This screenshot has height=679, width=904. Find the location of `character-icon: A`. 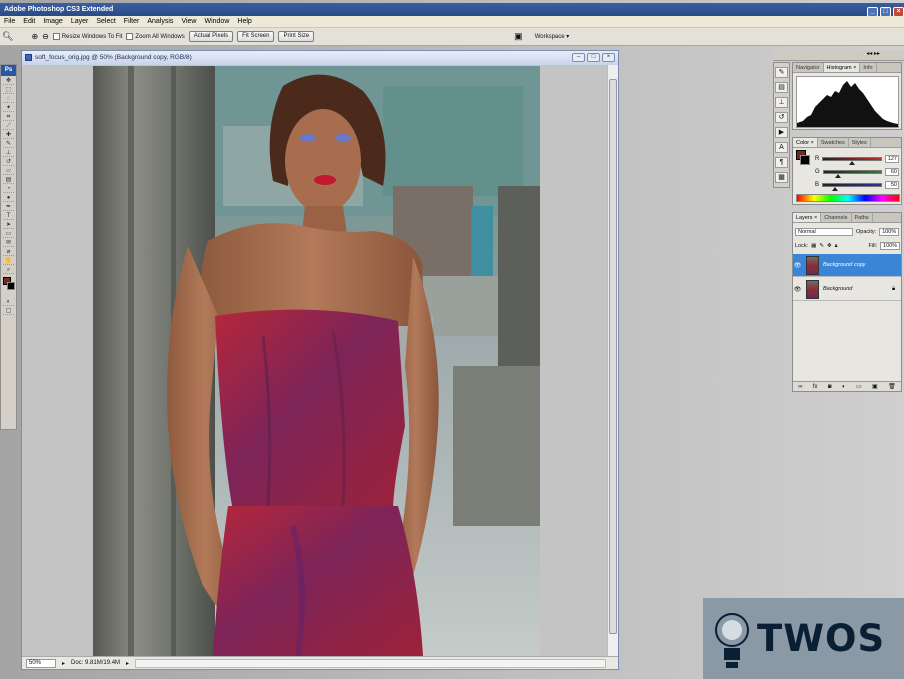

character-icon: A is located at coordinates (781, 147).